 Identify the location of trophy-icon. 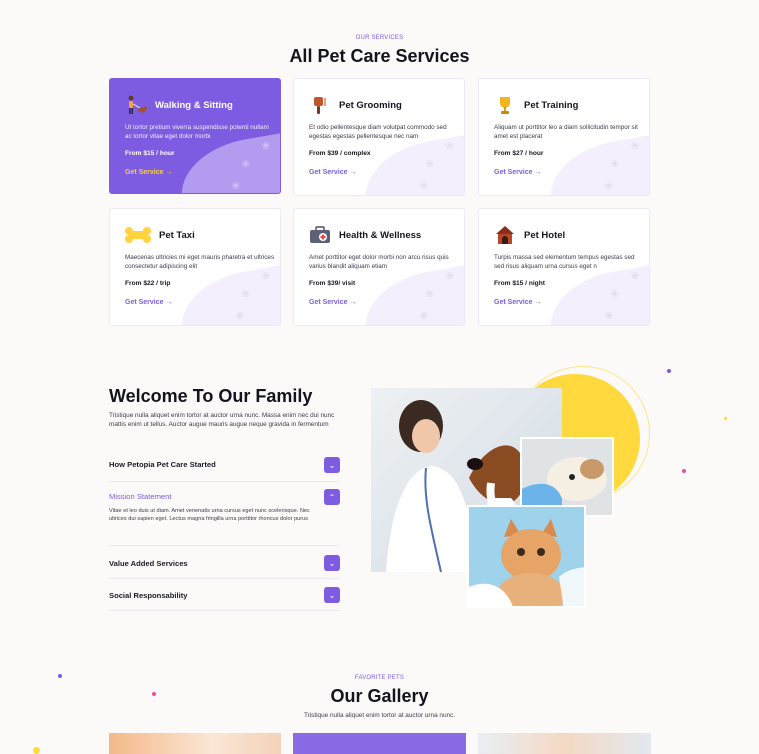
(505, 105).